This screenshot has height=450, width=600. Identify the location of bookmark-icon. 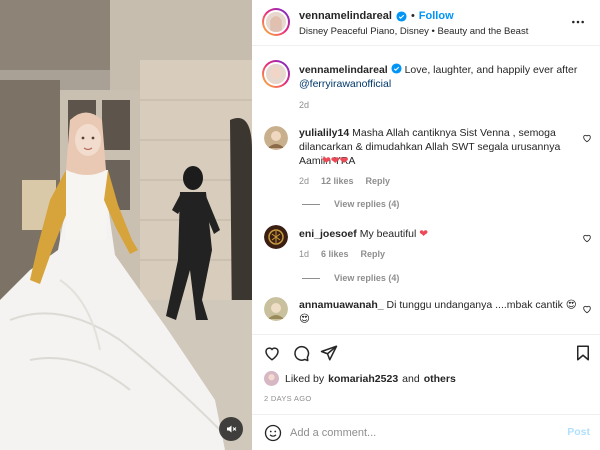
(583, 353).